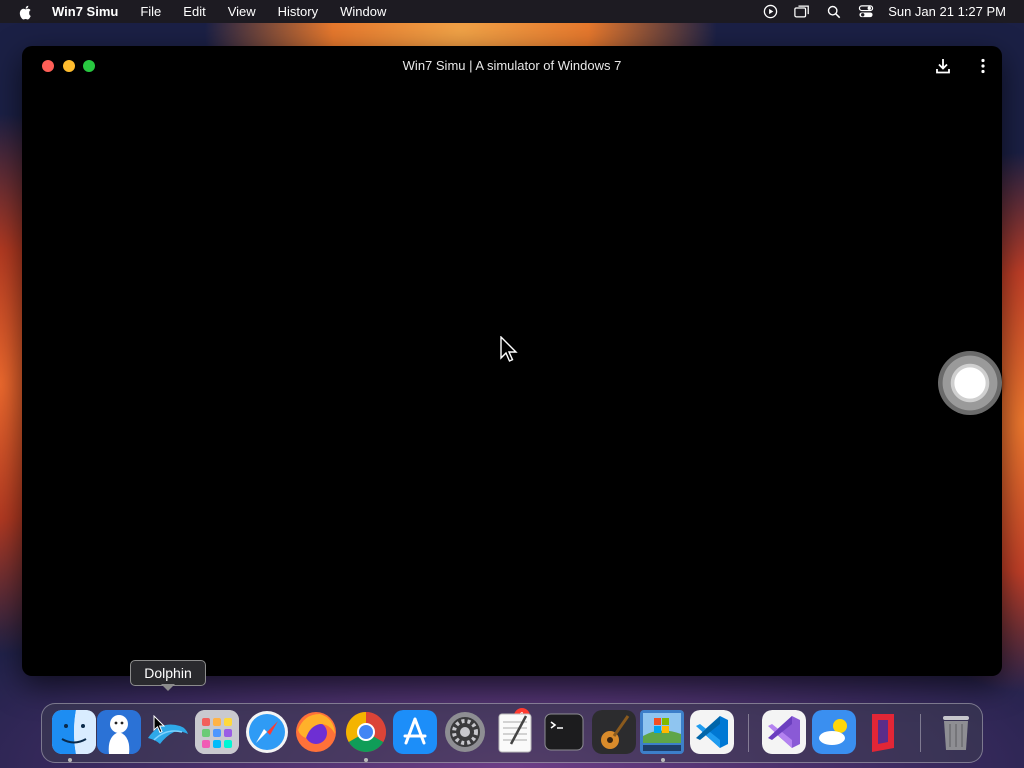  Describe the element at coordinates (26, 12) in the screenshot. I see `apple-menu-icon` at that location.